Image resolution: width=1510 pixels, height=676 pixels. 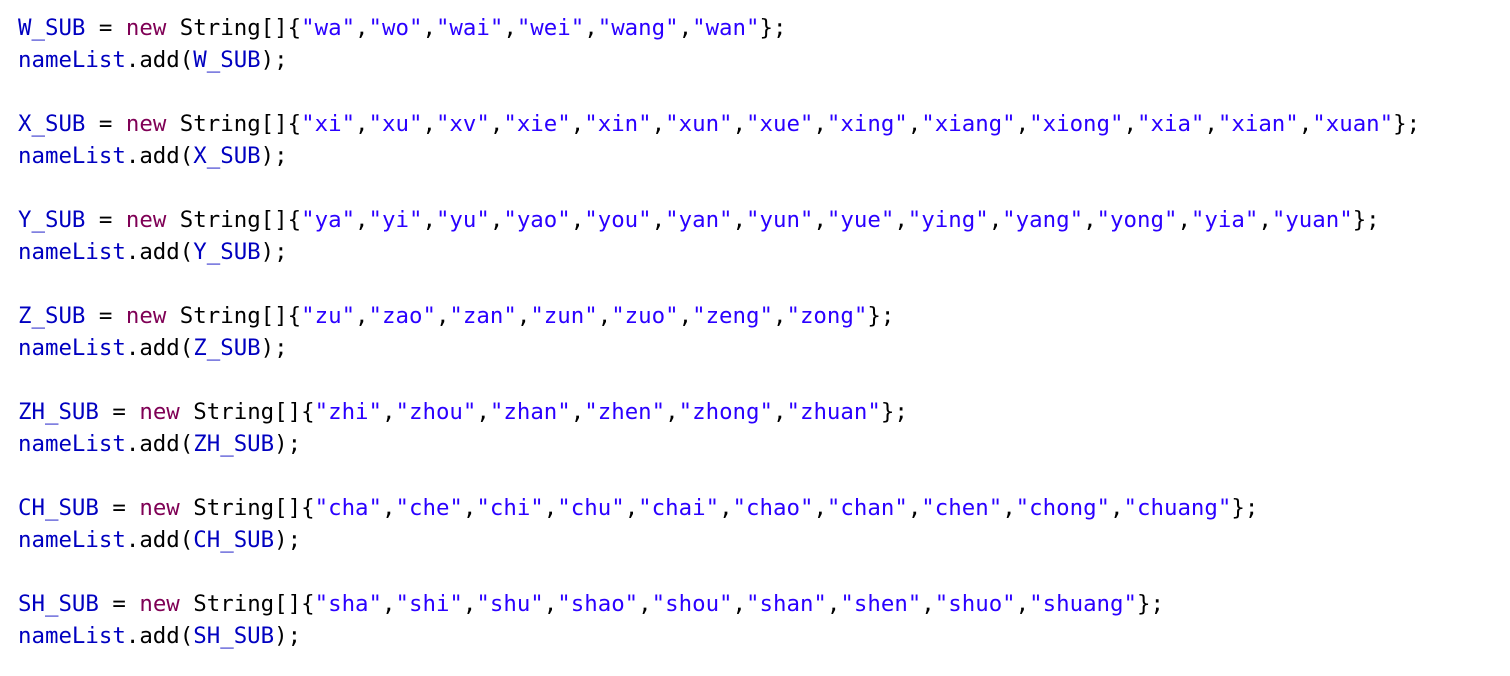 What do you see at coordinates (395, 28) in the screenshot?
I see `string-literal-token: "wo"` at bounding box center [395, 28].